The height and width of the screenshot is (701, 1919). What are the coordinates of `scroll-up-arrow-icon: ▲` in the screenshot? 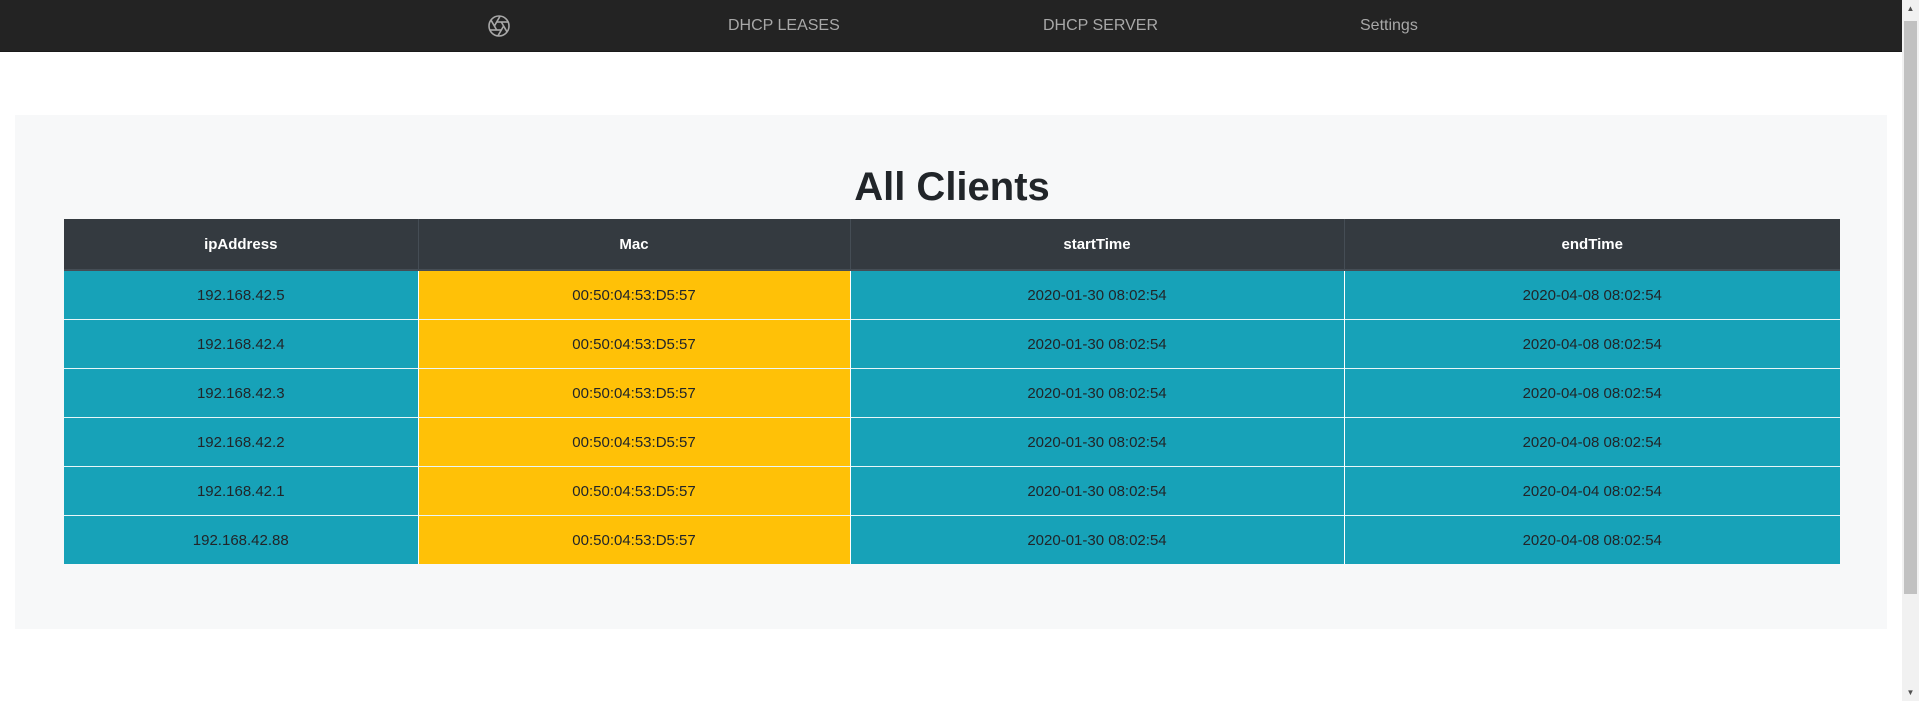 It's located at (1910, 8).